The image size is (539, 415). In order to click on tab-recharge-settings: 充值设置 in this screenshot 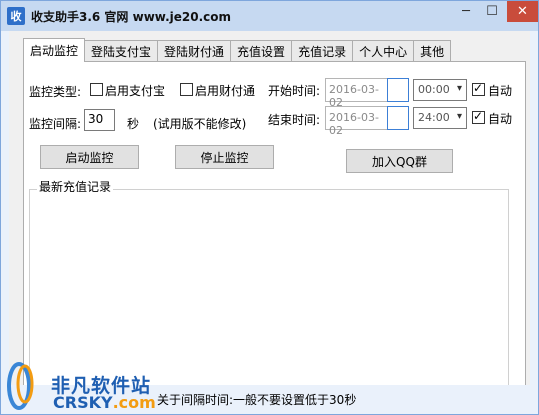, I will do `click(261, 51)`.